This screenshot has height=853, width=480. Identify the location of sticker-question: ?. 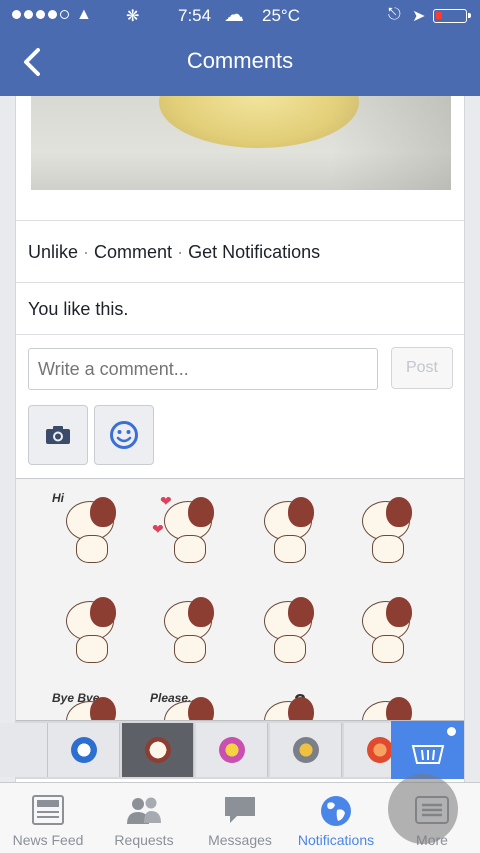
(289, 706).